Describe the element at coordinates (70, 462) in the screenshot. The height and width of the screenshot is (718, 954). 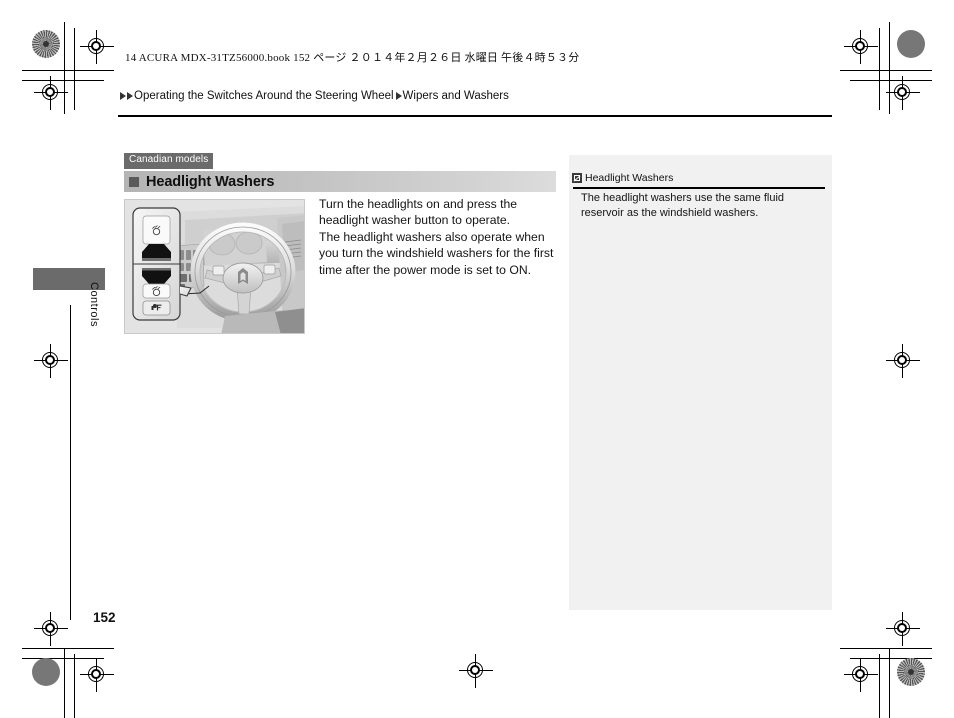
I see `side-divider` at that location.